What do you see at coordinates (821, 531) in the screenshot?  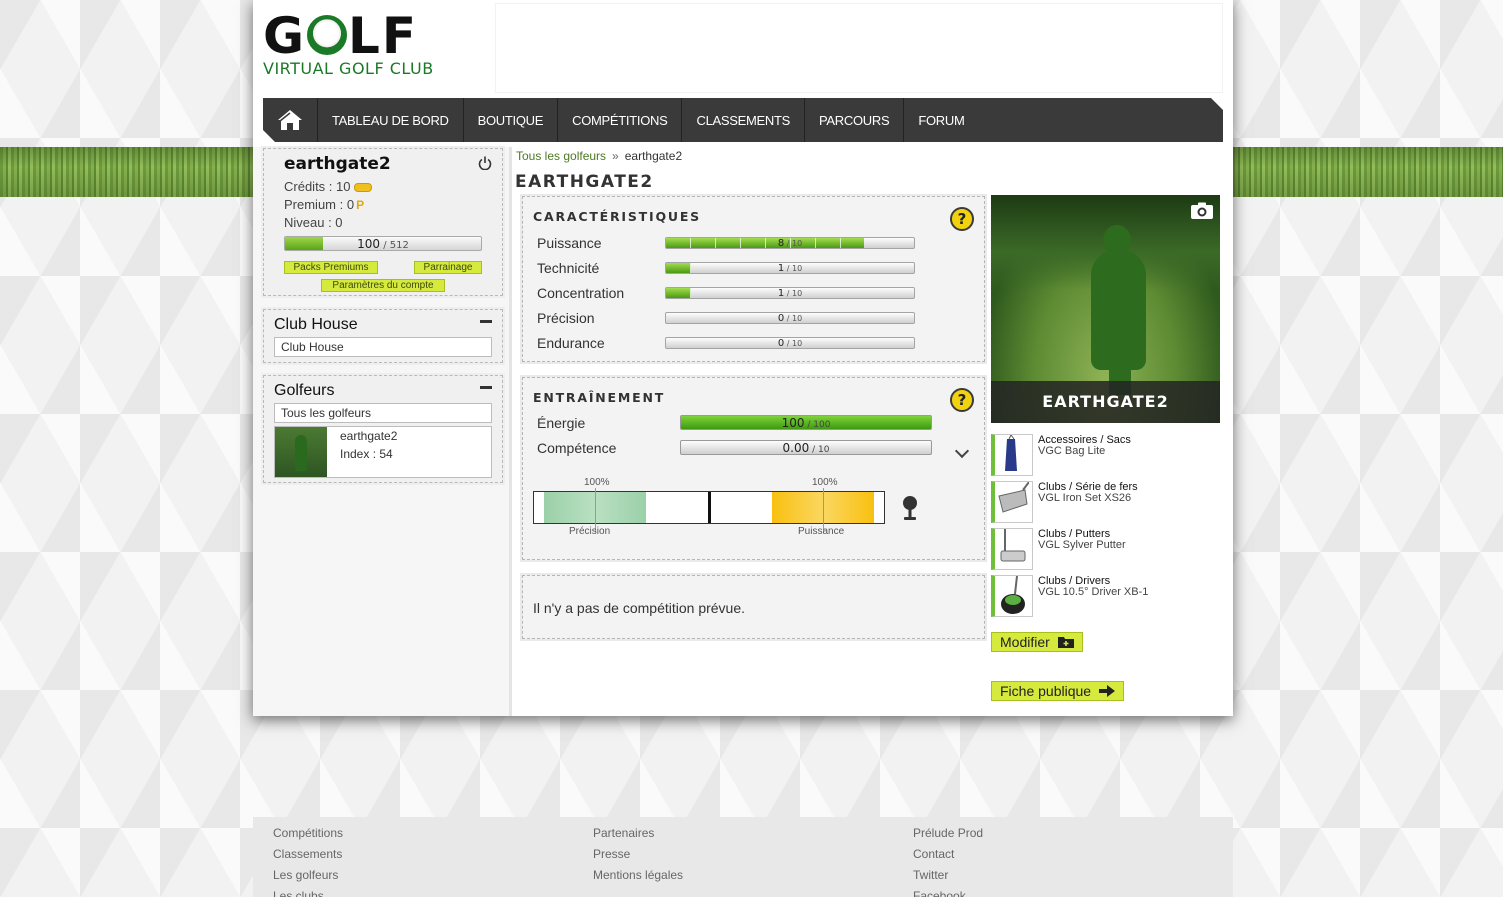 I see `puissance-label: Puissance` at bounding box center [821, 531].